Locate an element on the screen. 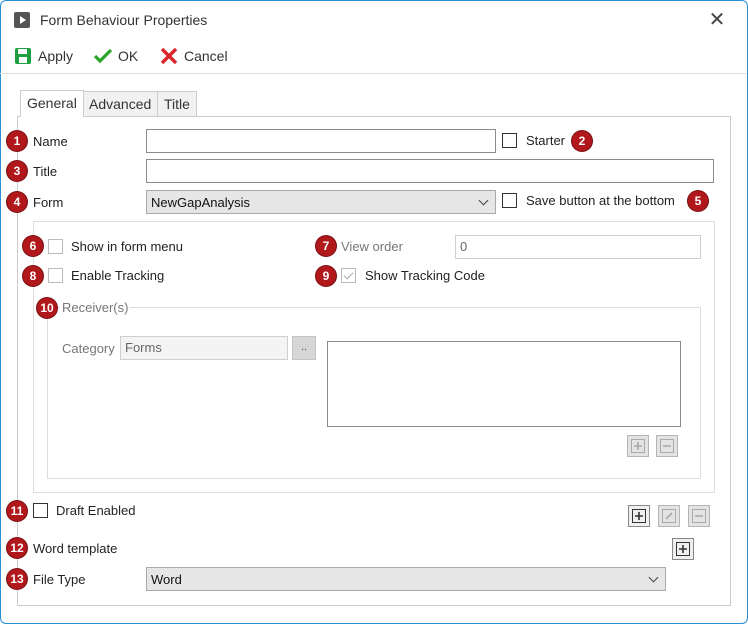 The width and height of the screenshot is (748, 624). form-select: NewGapAnalysis is located at coordinates (321, 202).